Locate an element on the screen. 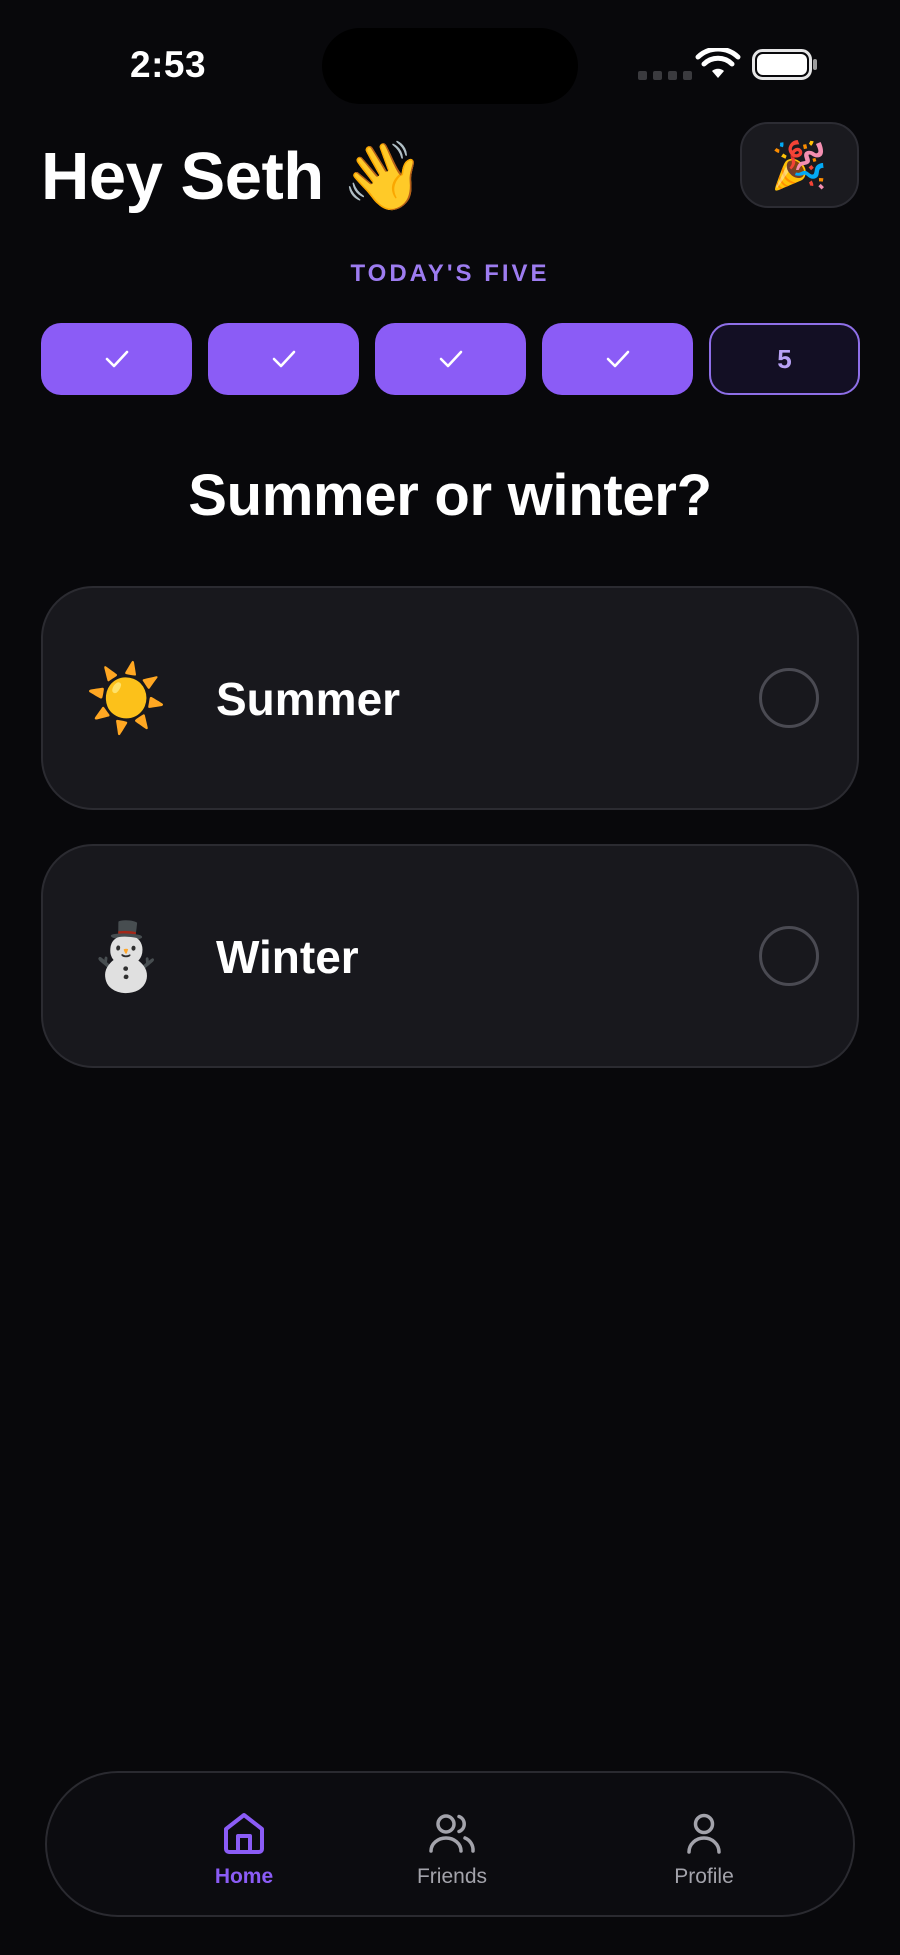  status-time: 2:53 is located at coordinates (168, 64).